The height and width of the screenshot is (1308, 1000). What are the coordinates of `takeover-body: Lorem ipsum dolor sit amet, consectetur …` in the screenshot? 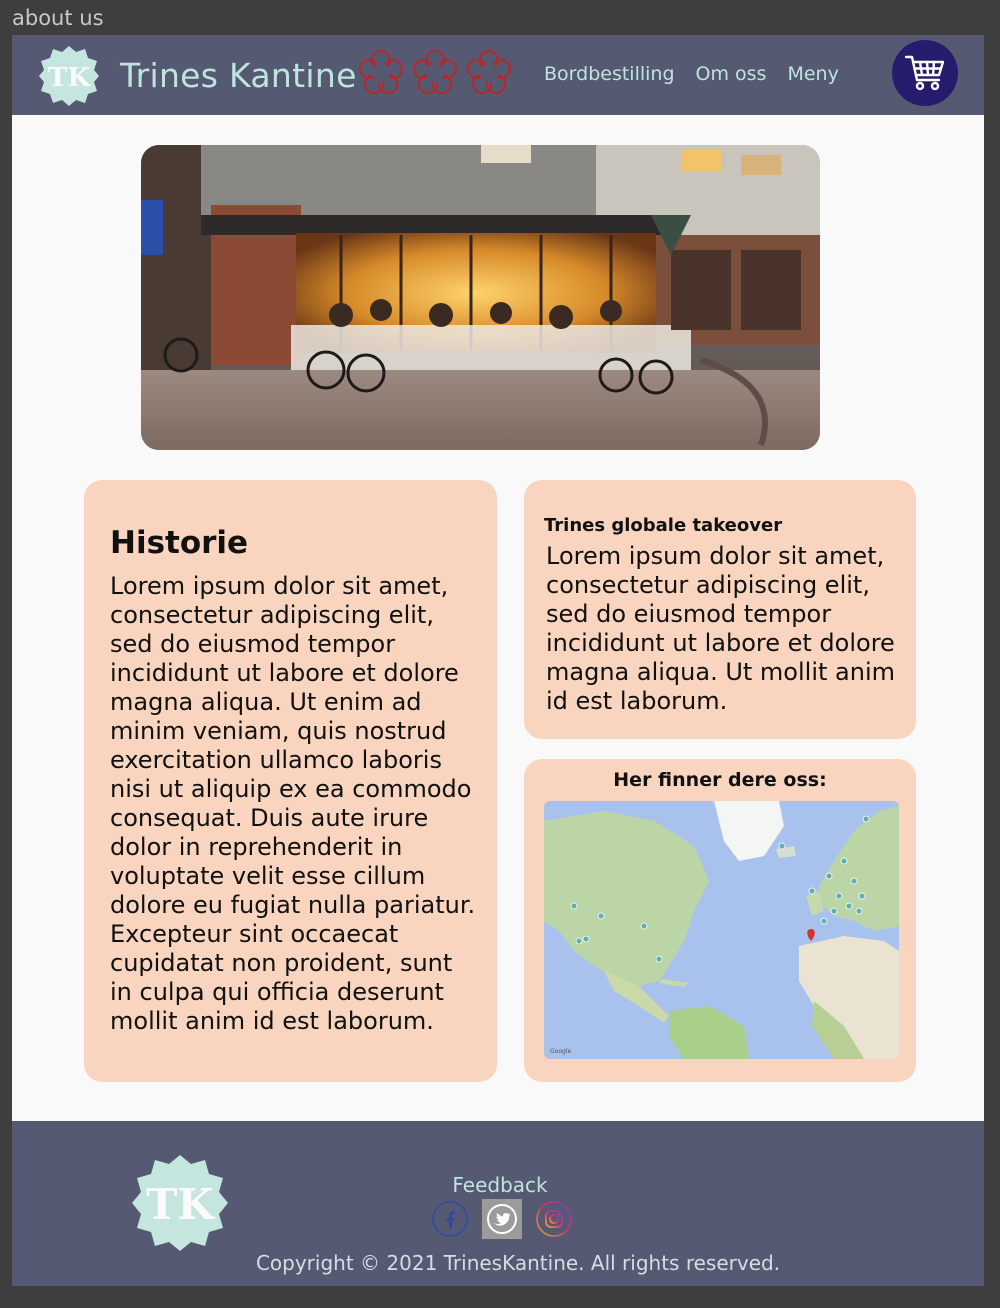 It's located at (720, 628).